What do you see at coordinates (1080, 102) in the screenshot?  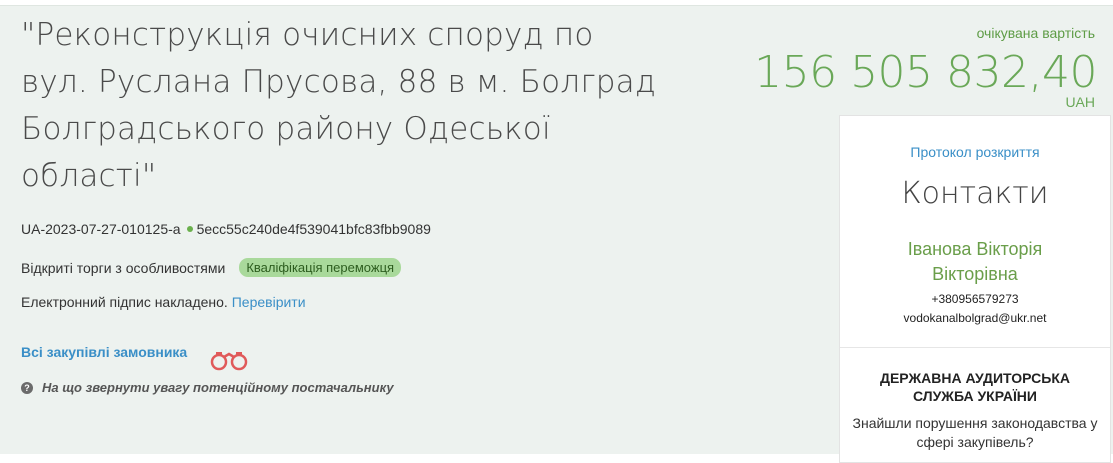 I see `currency-label: UAH` at bounding box center [1080, 102].